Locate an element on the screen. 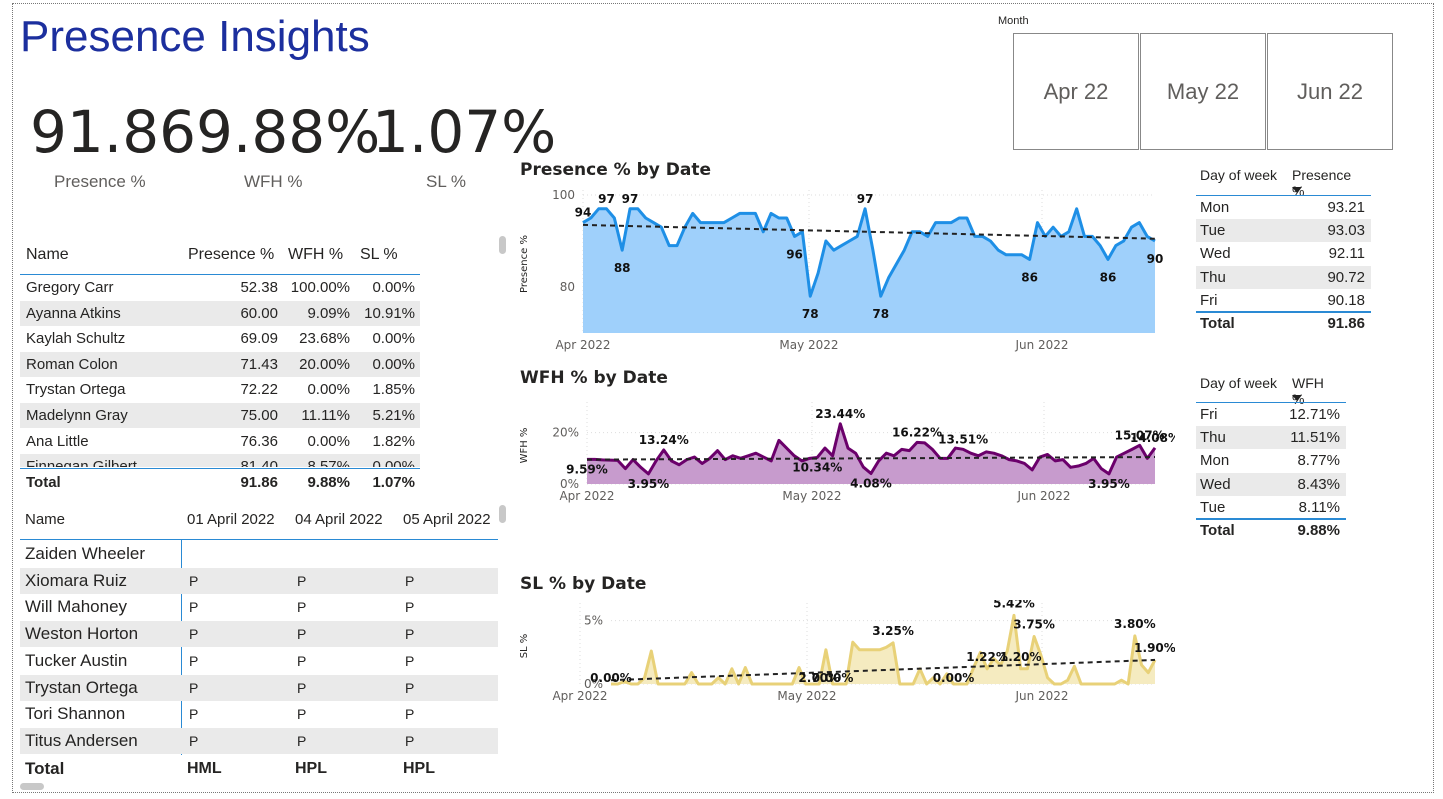 This screenshot has width=1443, height=799. matrix-header-date-3: 05 April 2022 is located at coordinates (448, 519).